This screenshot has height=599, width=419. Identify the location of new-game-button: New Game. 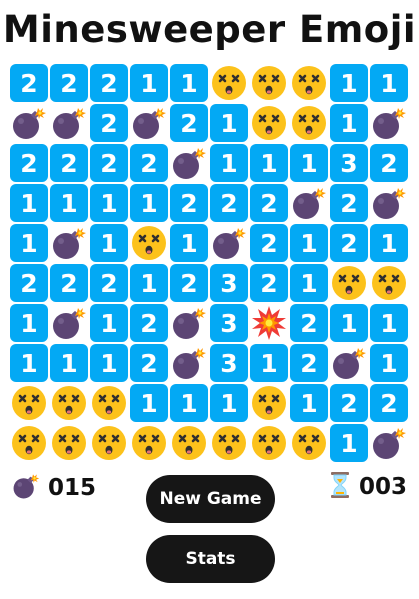
(210, 499).